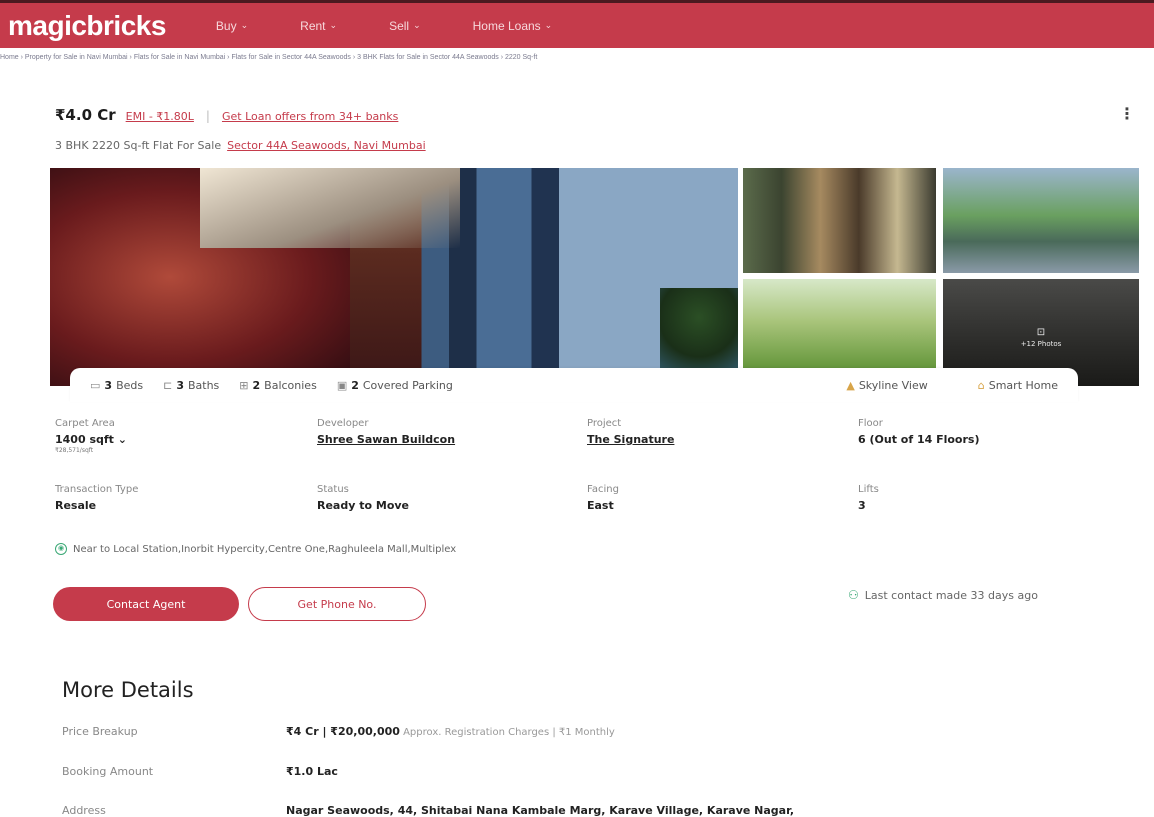 The image size is (1154, 817). I want to click on magicbricks-logo: magicbricks, so click(87, 26).